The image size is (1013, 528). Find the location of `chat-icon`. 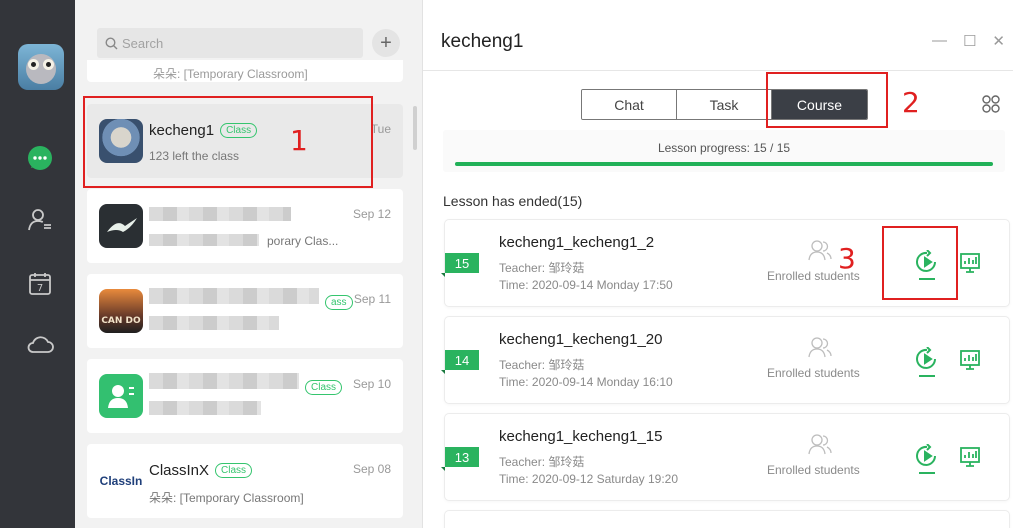

chat-icon is located at coordinates (40, 159).